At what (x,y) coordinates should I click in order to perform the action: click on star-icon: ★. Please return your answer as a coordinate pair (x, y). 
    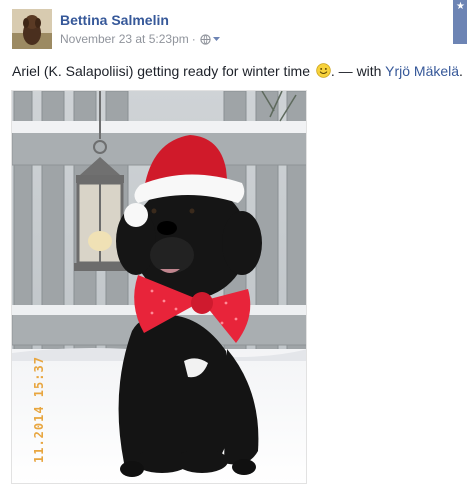
    Looking at the image, I should click on (460, 6).